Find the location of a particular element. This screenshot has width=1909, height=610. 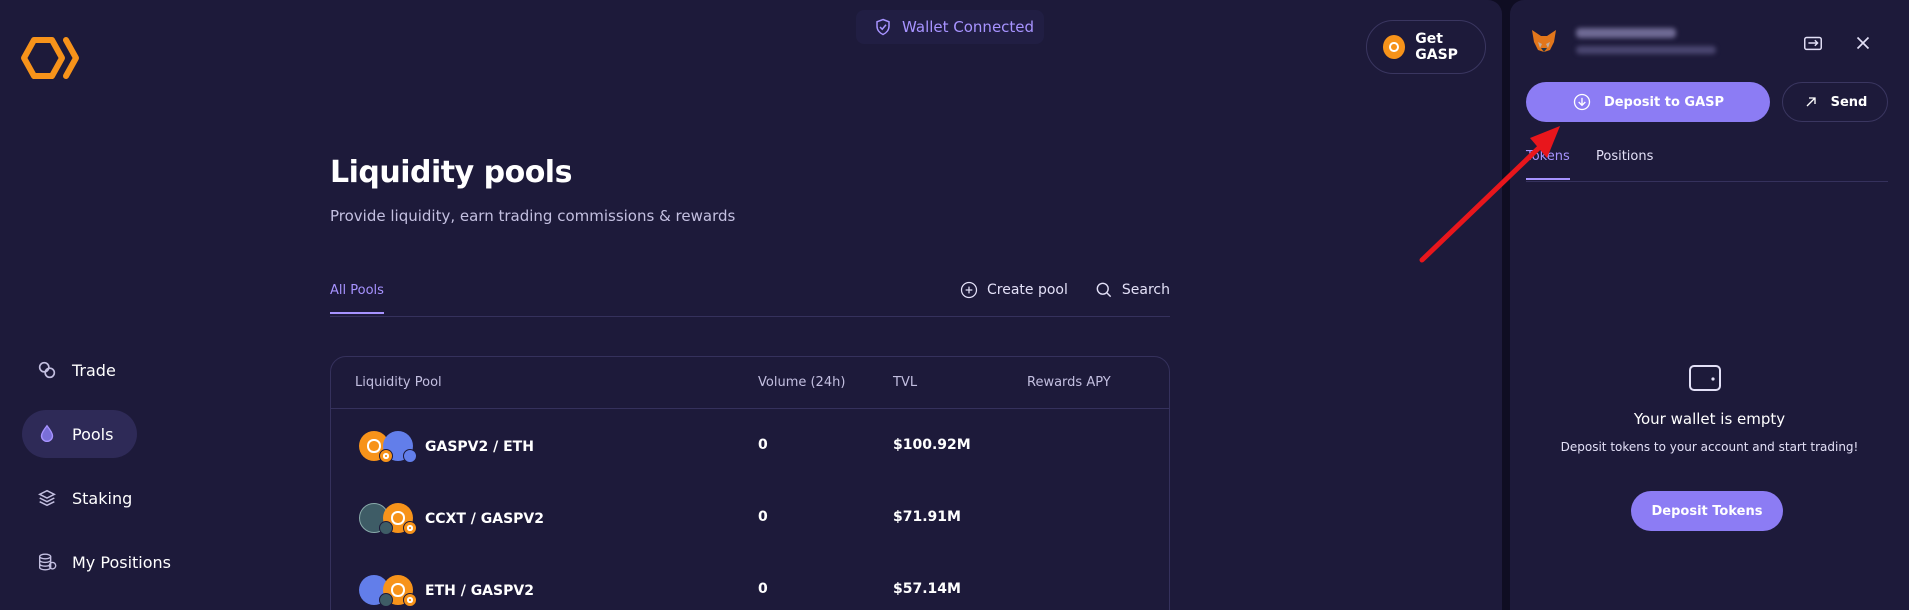

get-gasp-label: Get GASP is located at coordinates (1436, 47).